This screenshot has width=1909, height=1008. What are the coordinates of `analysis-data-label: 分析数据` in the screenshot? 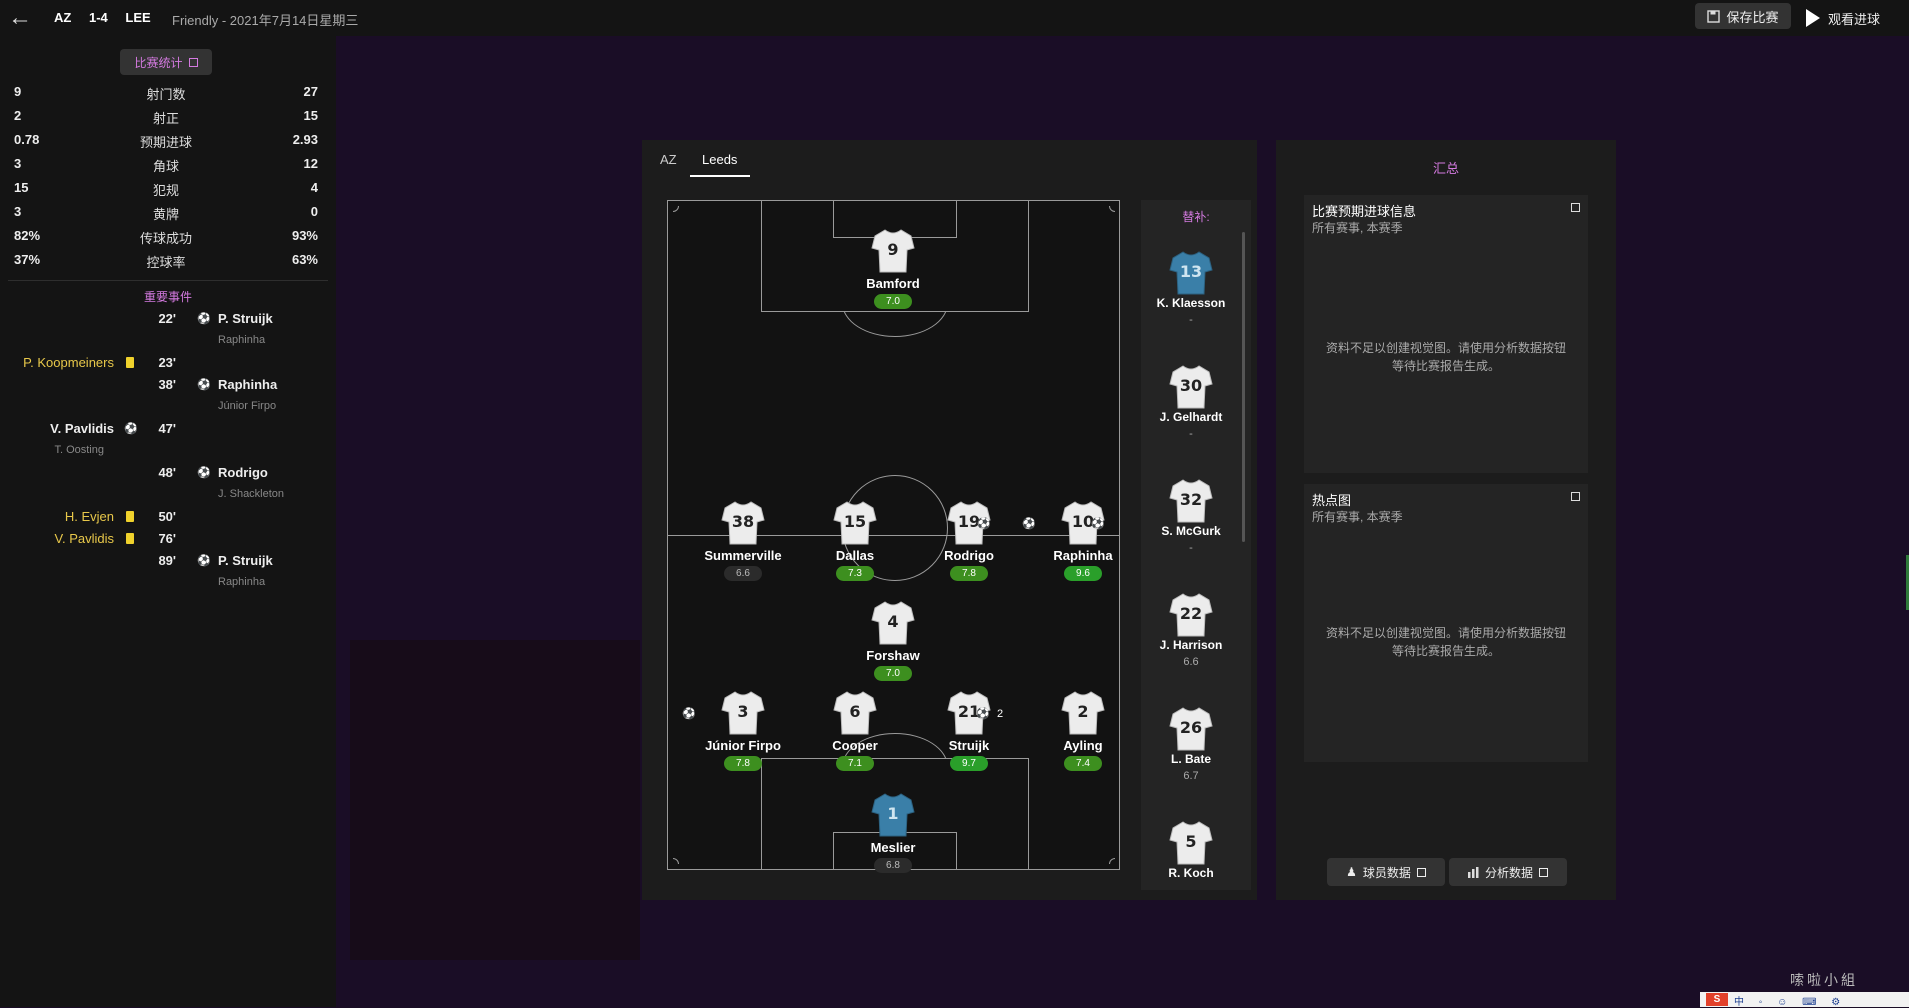 It's located at (1508, 872).